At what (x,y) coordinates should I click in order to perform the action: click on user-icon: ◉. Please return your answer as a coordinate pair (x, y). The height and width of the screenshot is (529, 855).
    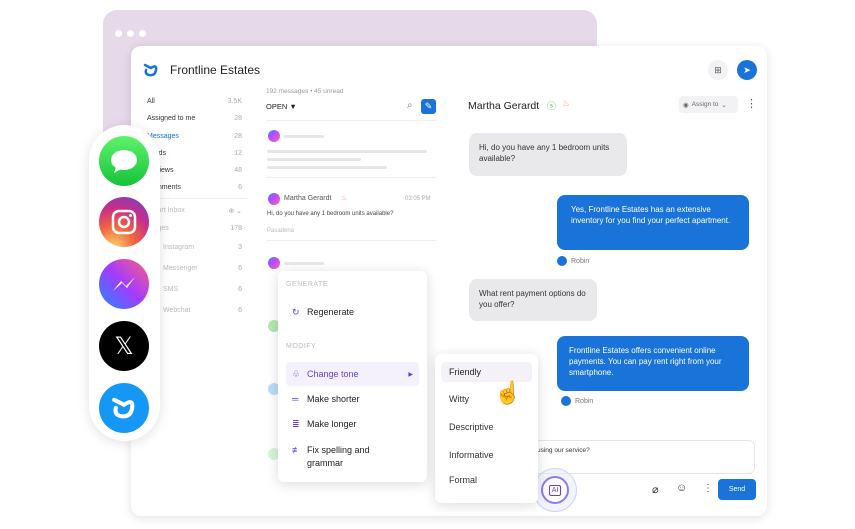
    Looking at the image, I should click on (686, 105).